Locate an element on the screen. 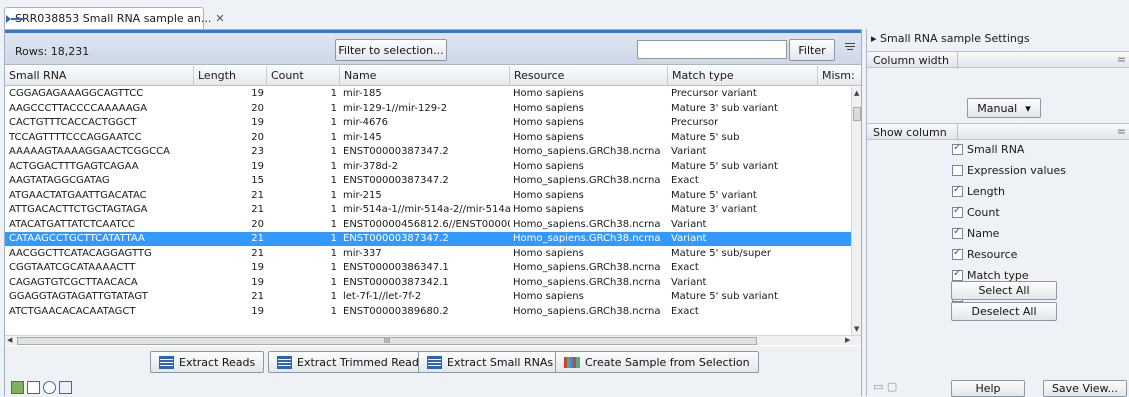 The height and width of the screenshot is (397, 1129). horizontal-scrollbar: ◀ III ▶ is located at coordinates (433, 340).